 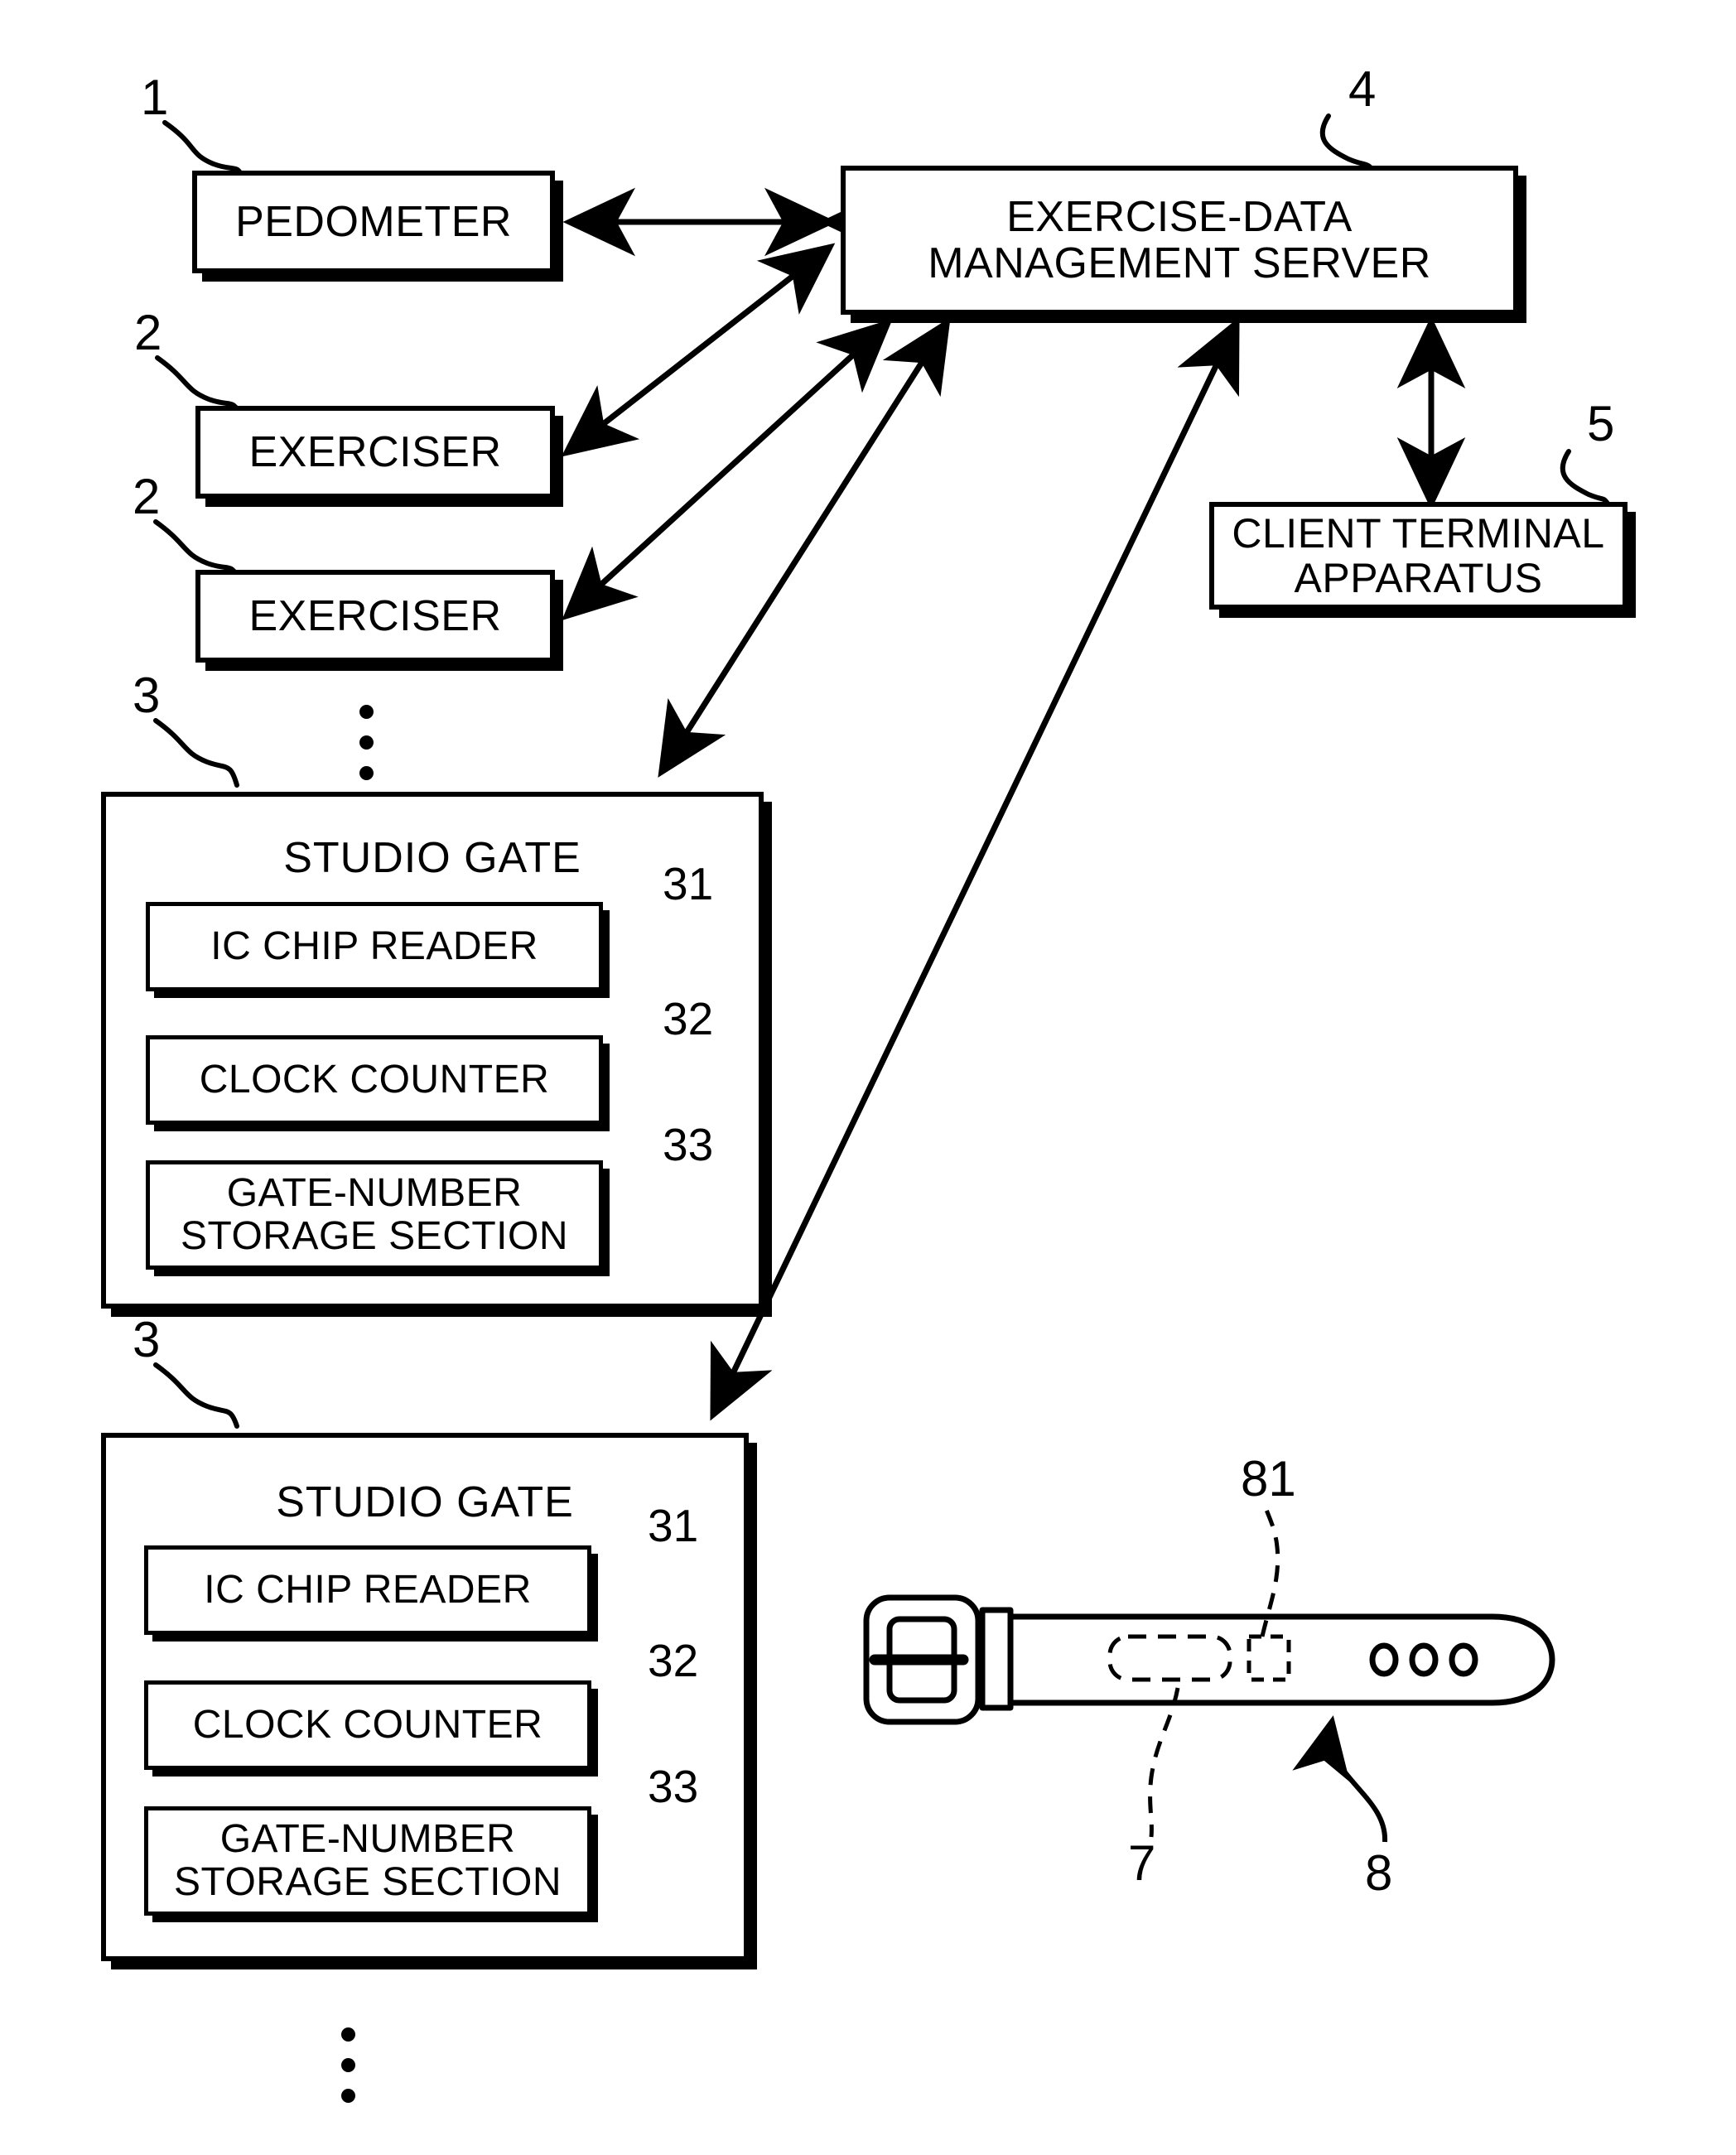 I want to click on ref-numeral-2-lower: 2, so click(x=147, y=497).